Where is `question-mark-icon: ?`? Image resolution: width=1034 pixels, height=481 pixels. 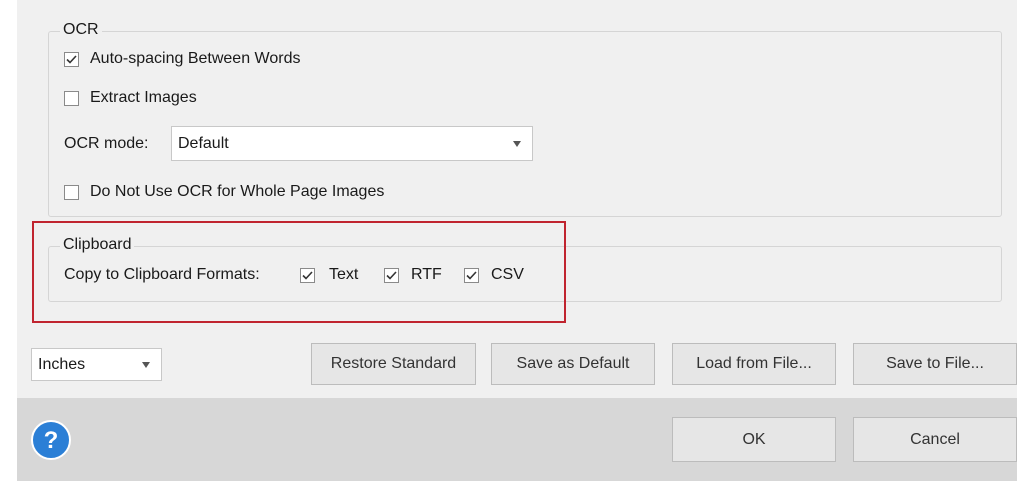
question-mark-icon: ? is located at coordinates (51, 440).